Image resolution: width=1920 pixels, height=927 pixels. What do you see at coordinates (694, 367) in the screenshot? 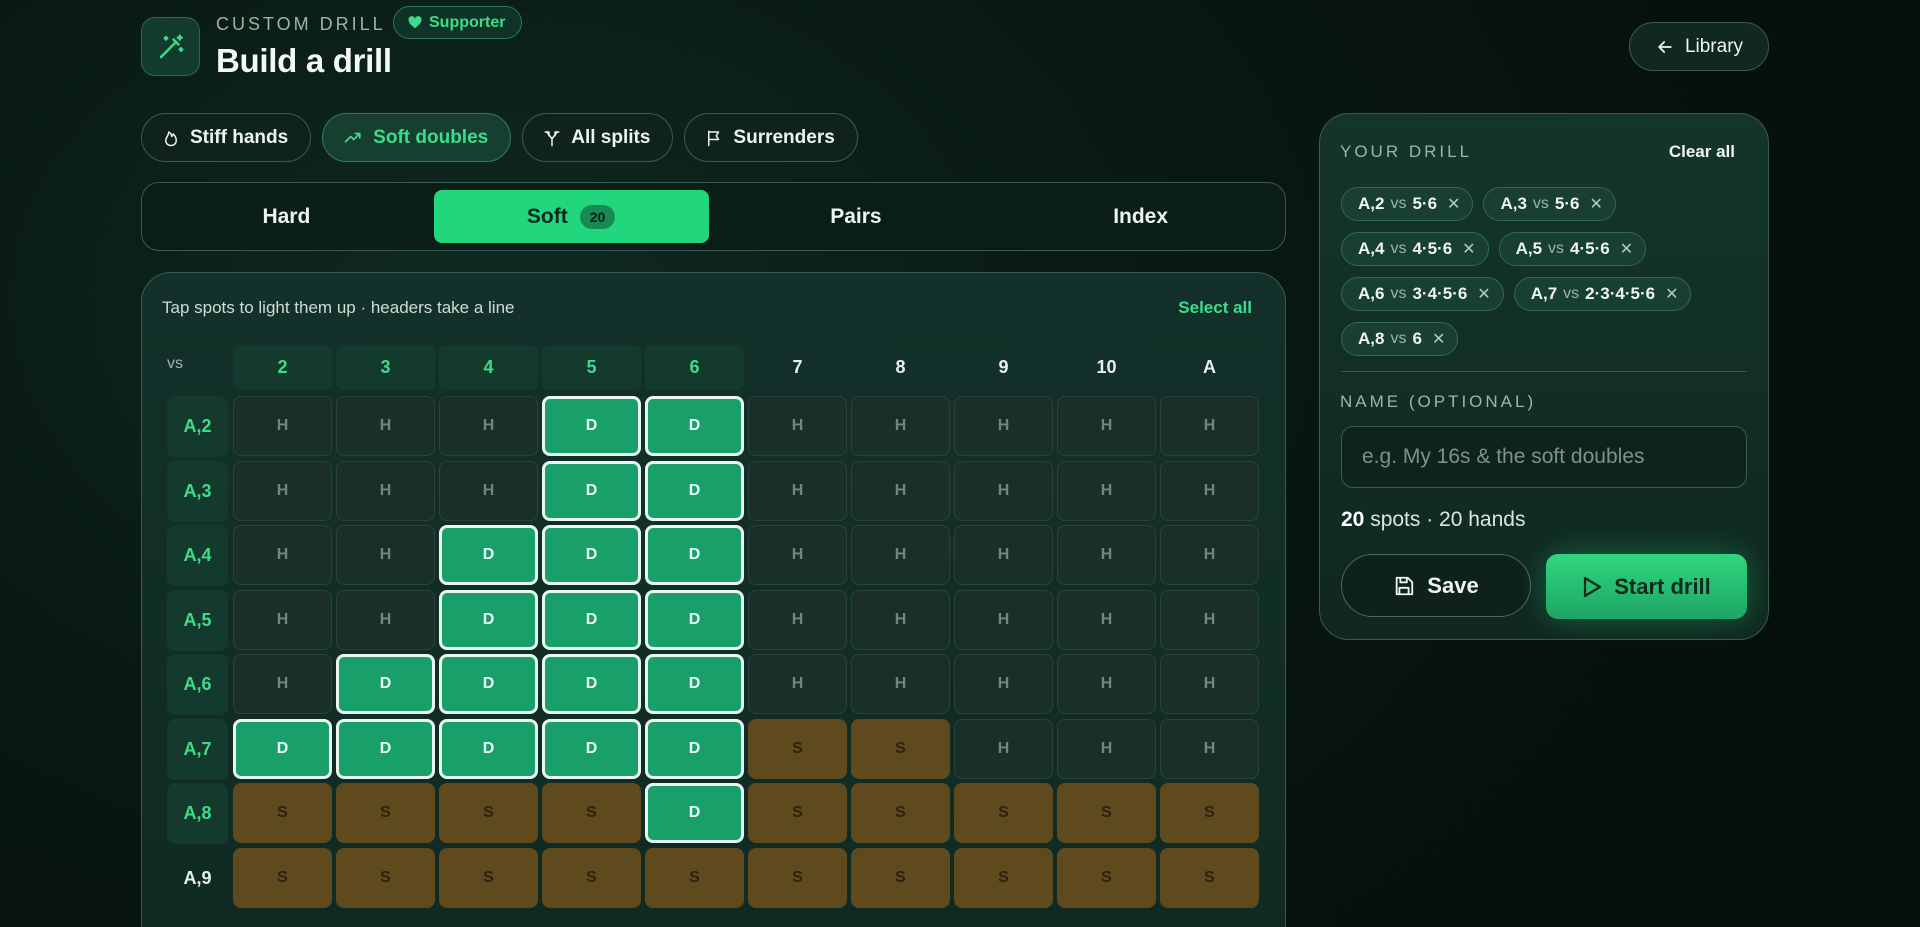
I see `column-header: 6` at bounding box center [694, 367].